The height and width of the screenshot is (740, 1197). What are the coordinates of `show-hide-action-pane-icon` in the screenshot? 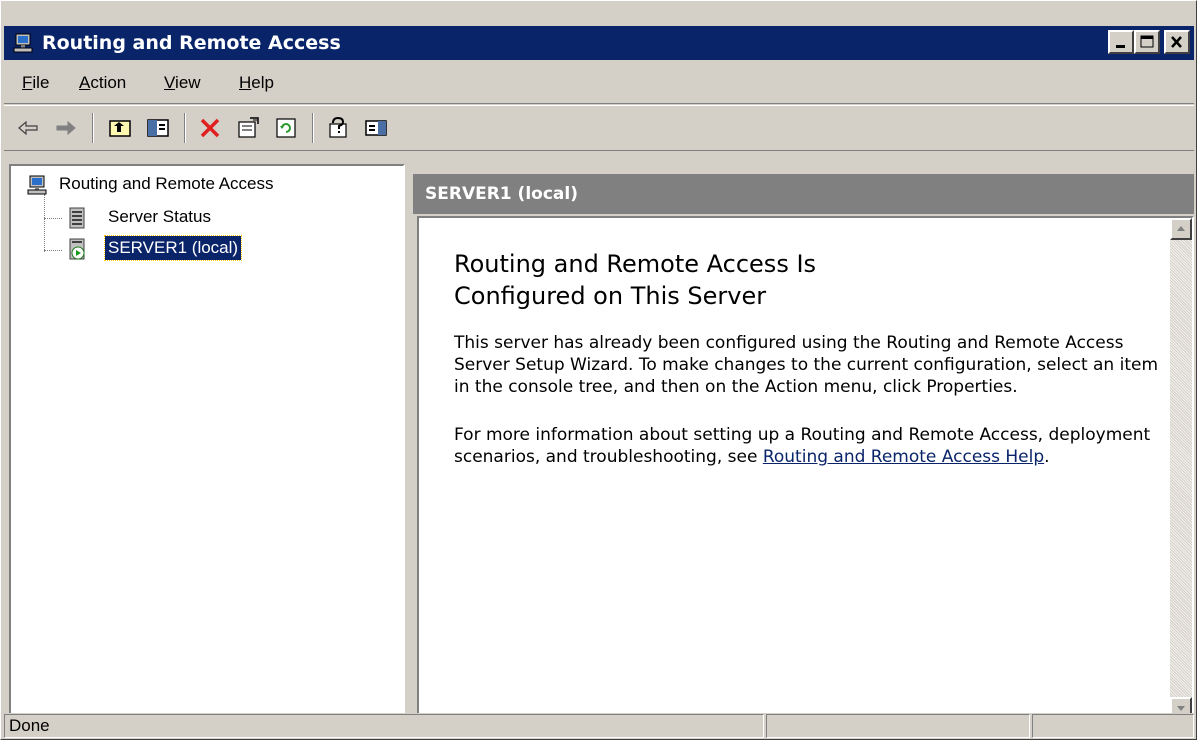 It's located at (376, 128).